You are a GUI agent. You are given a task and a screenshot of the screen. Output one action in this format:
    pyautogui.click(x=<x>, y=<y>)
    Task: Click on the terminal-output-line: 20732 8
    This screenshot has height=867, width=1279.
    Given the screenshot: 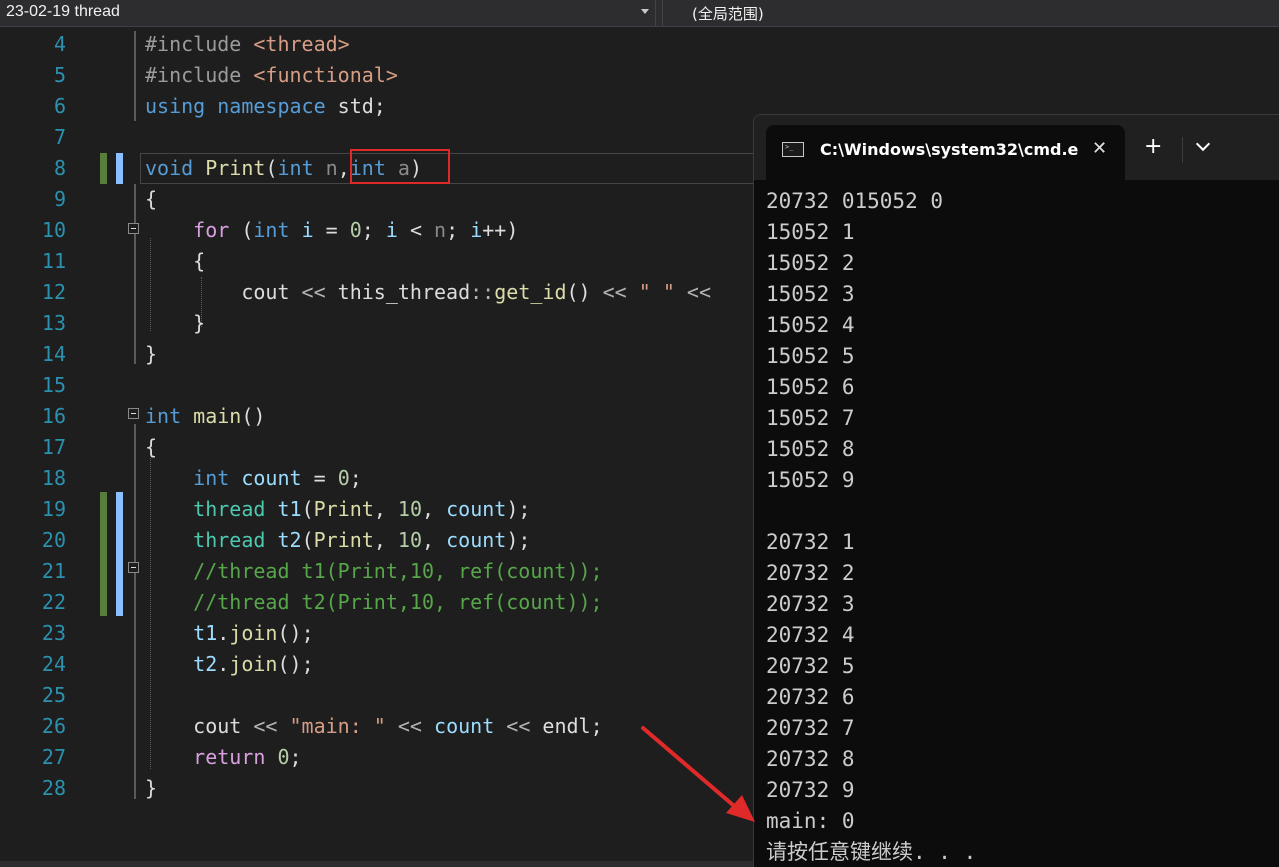 What is the action you would take?
    pyautogui.click(x=810, y=759)
    